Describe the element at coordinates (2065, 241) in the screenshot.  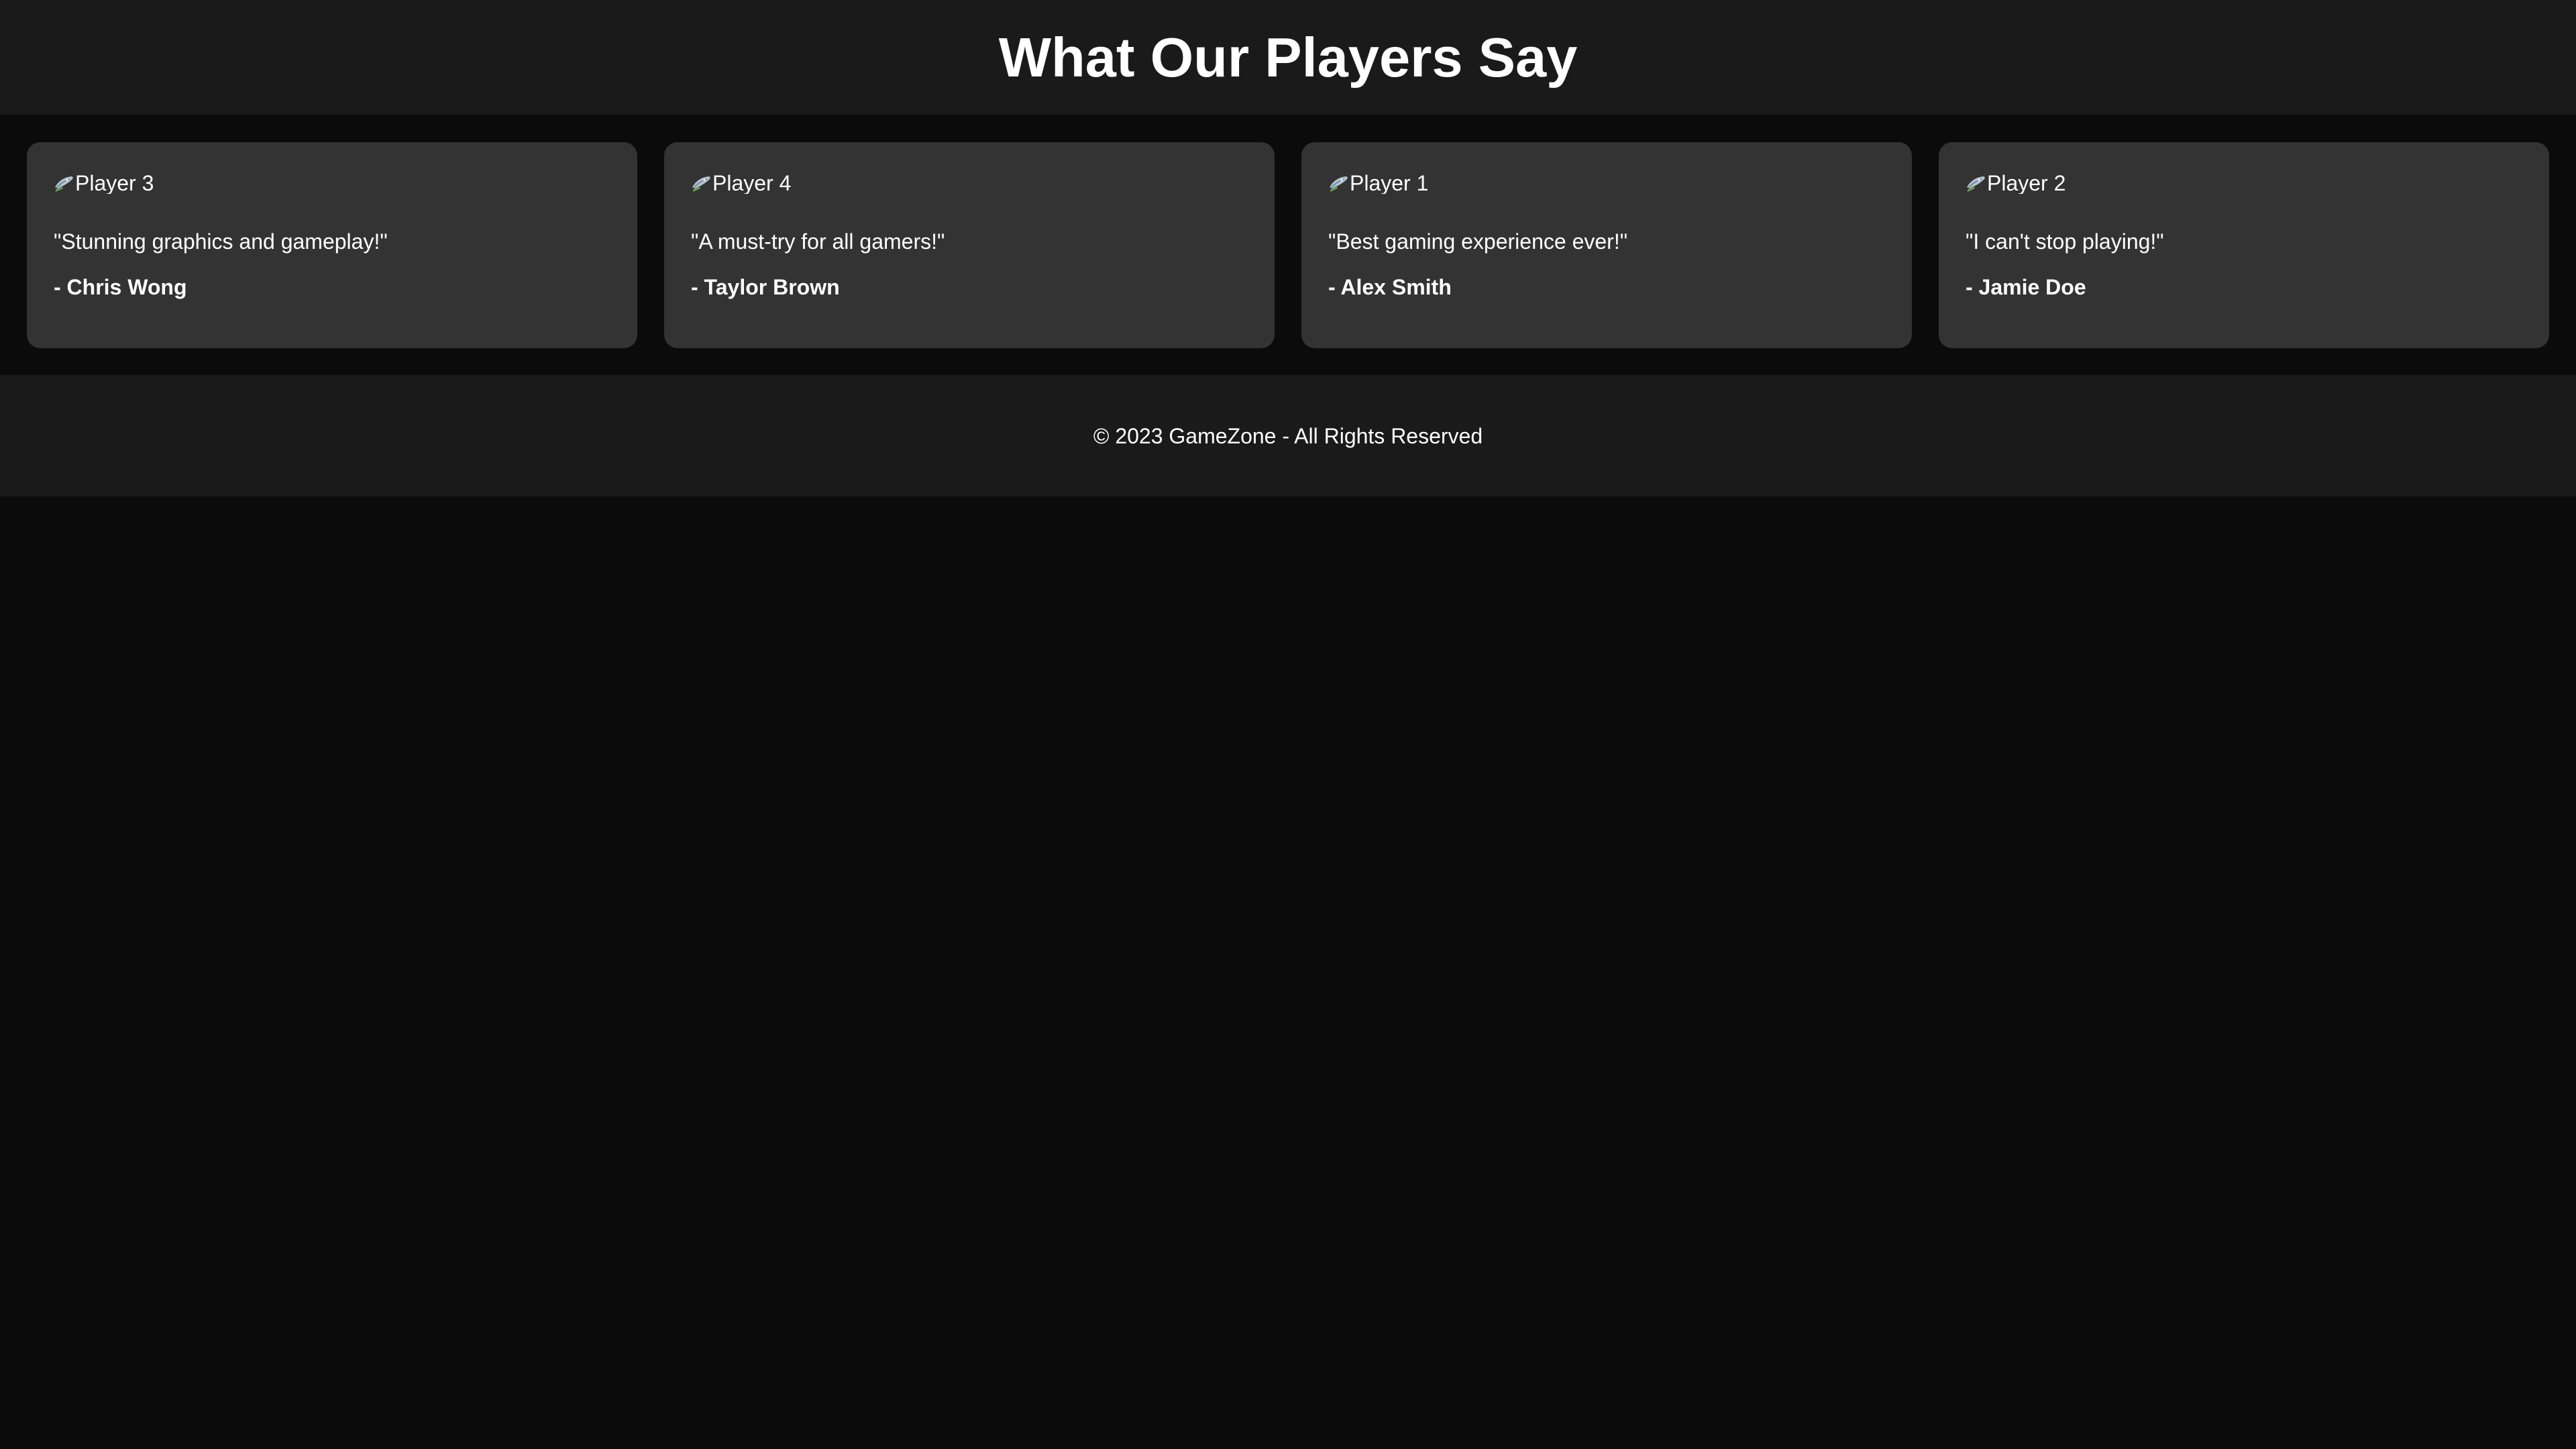
I see `testimonial-quote: "I can't stop playing!"` at that location.